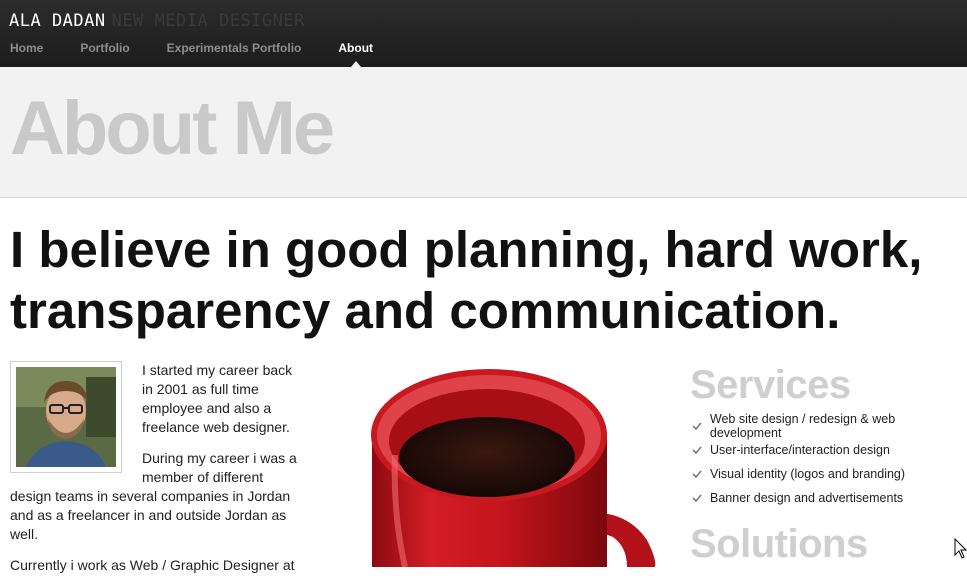 This screenshot has width=967, height=587. I want to click on brand-tagline: NEW MEDIA DESIGNER, so click(208, 21).